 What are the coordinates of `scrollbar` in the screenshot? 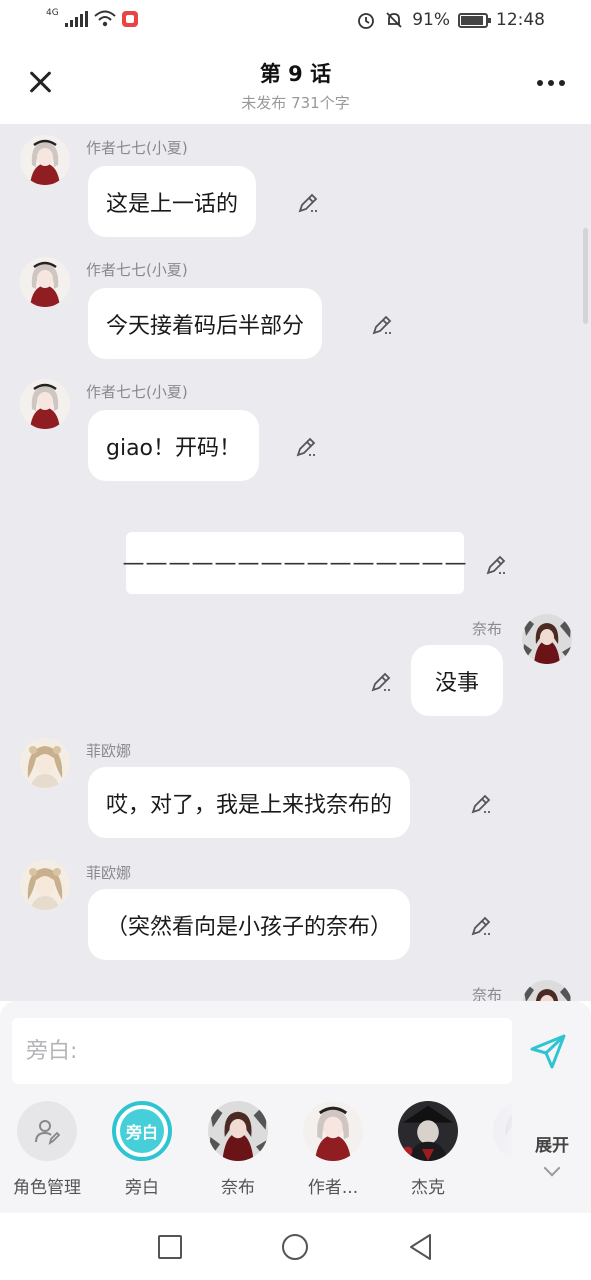 It's located at (585, 276).